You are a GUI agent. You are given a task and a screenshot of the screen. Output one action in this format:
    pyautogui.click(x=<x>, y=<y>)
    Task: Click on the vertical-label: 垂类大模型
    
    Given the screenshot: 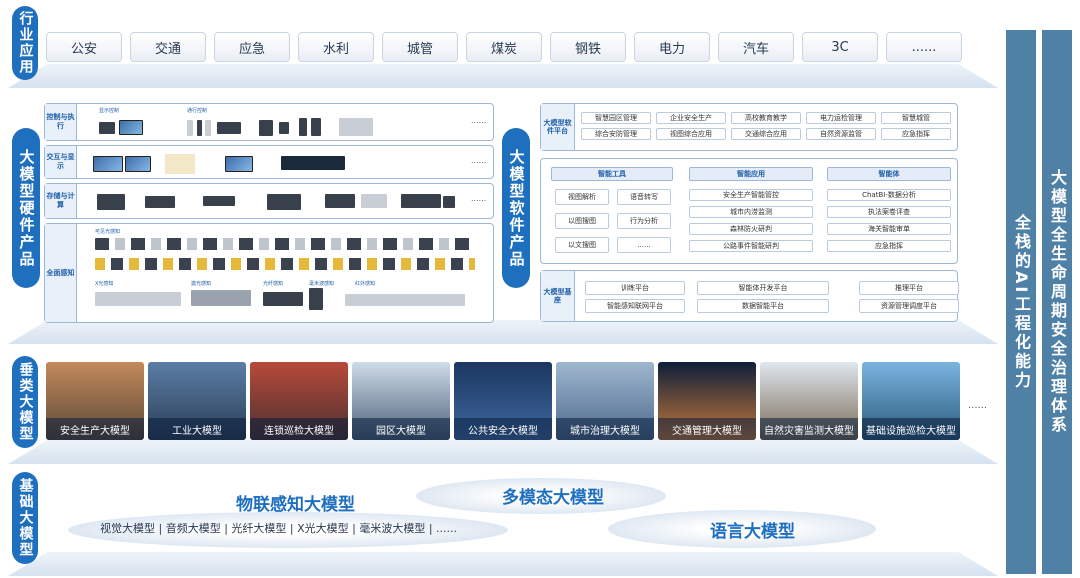 What is the action you would take?
    pyautogui.click(x=25, y=402)
    